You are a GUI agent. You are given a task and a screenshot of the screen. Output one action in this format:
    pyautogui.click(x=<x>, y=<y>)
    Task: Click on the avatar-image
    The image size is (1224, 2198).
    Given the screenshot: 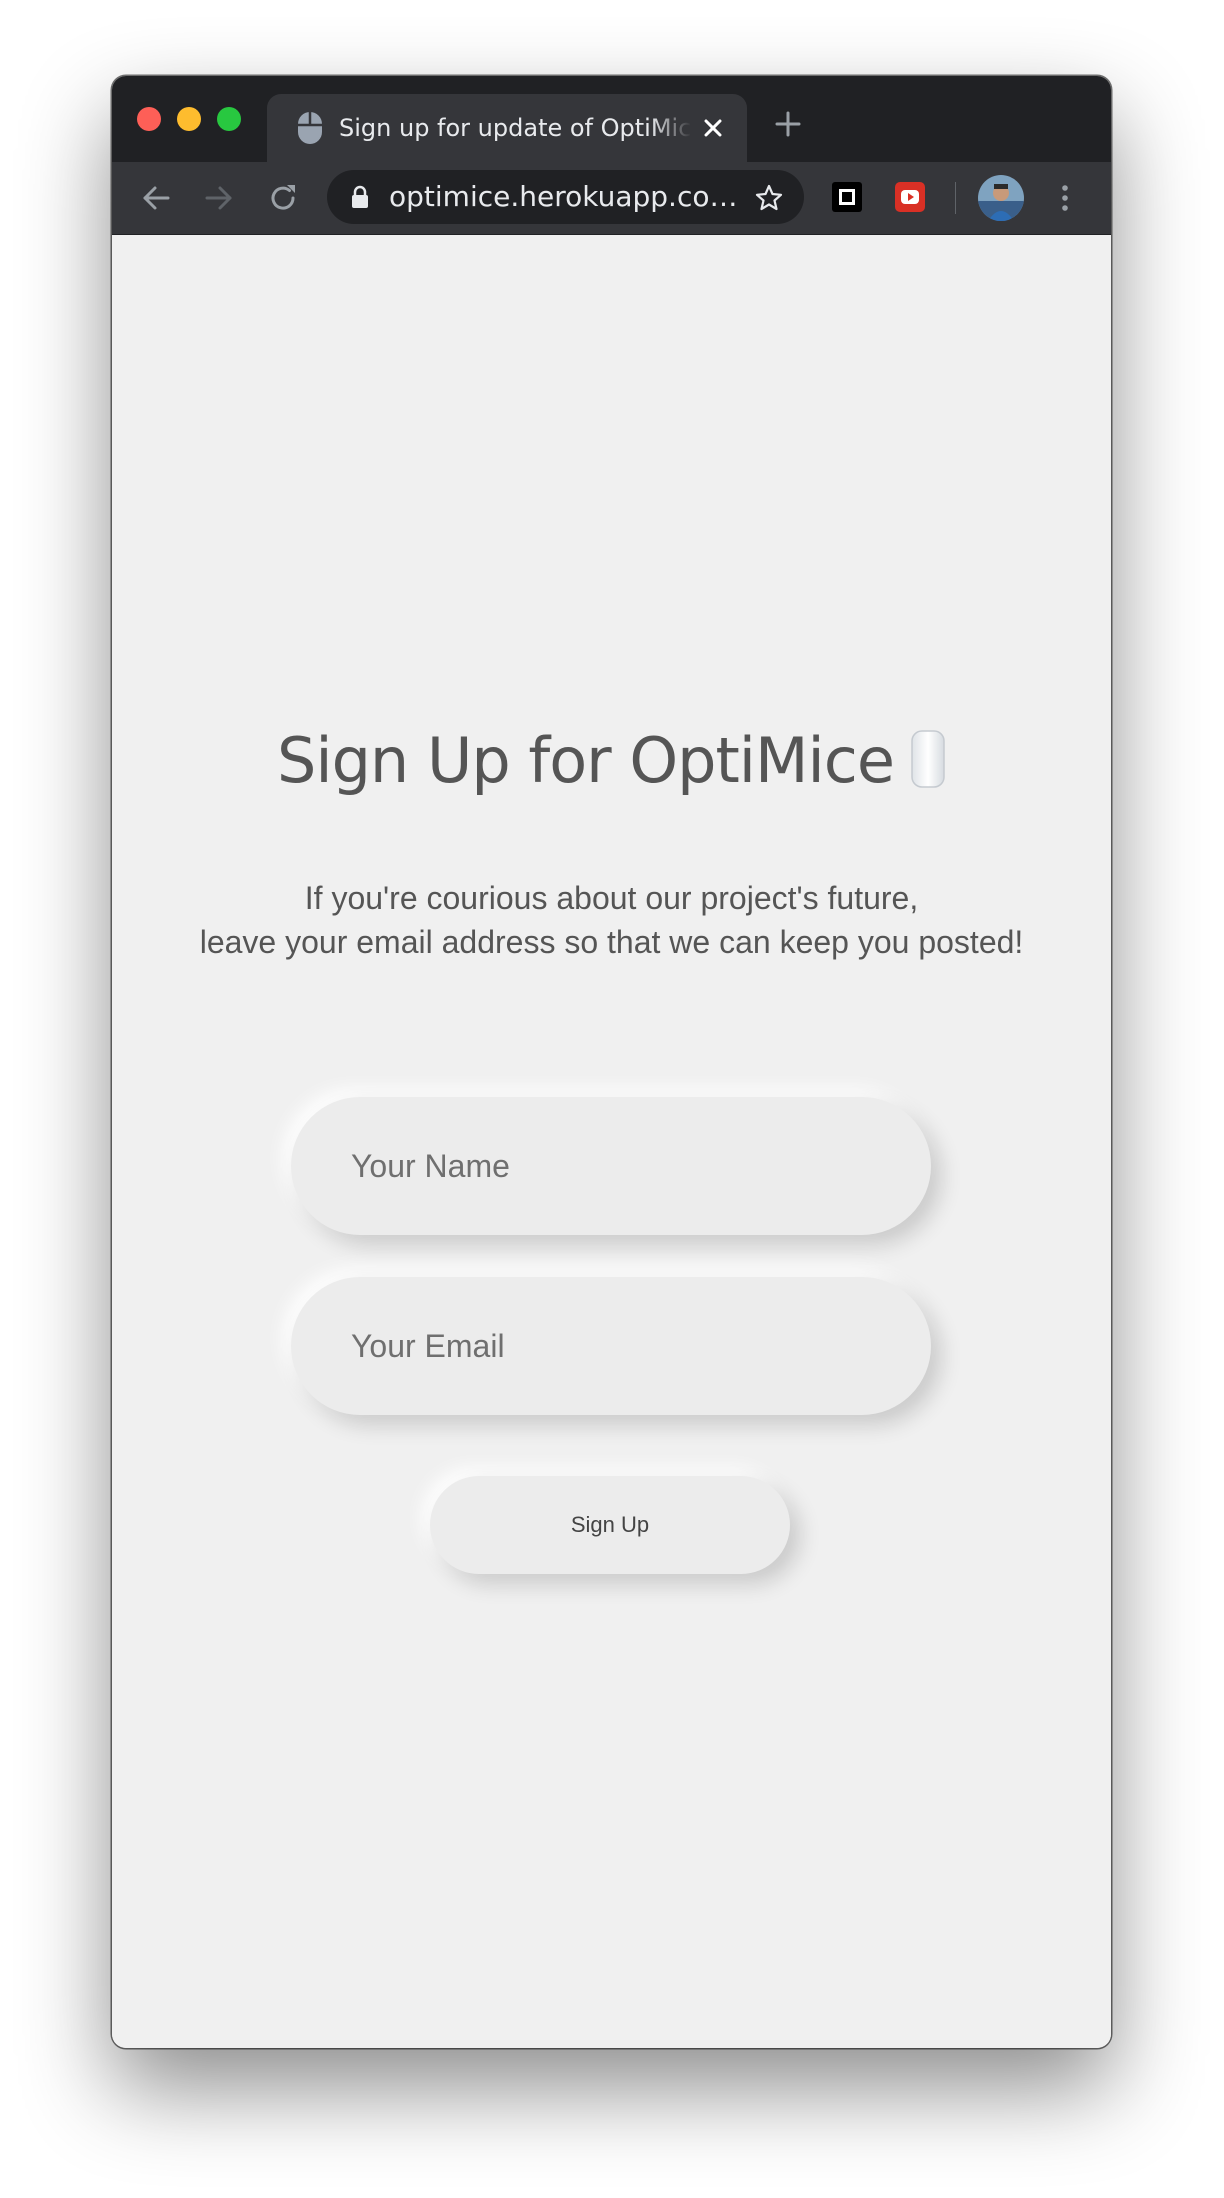 What is the action you would take?
    pyautogui.click(x=1001, y=198)
    